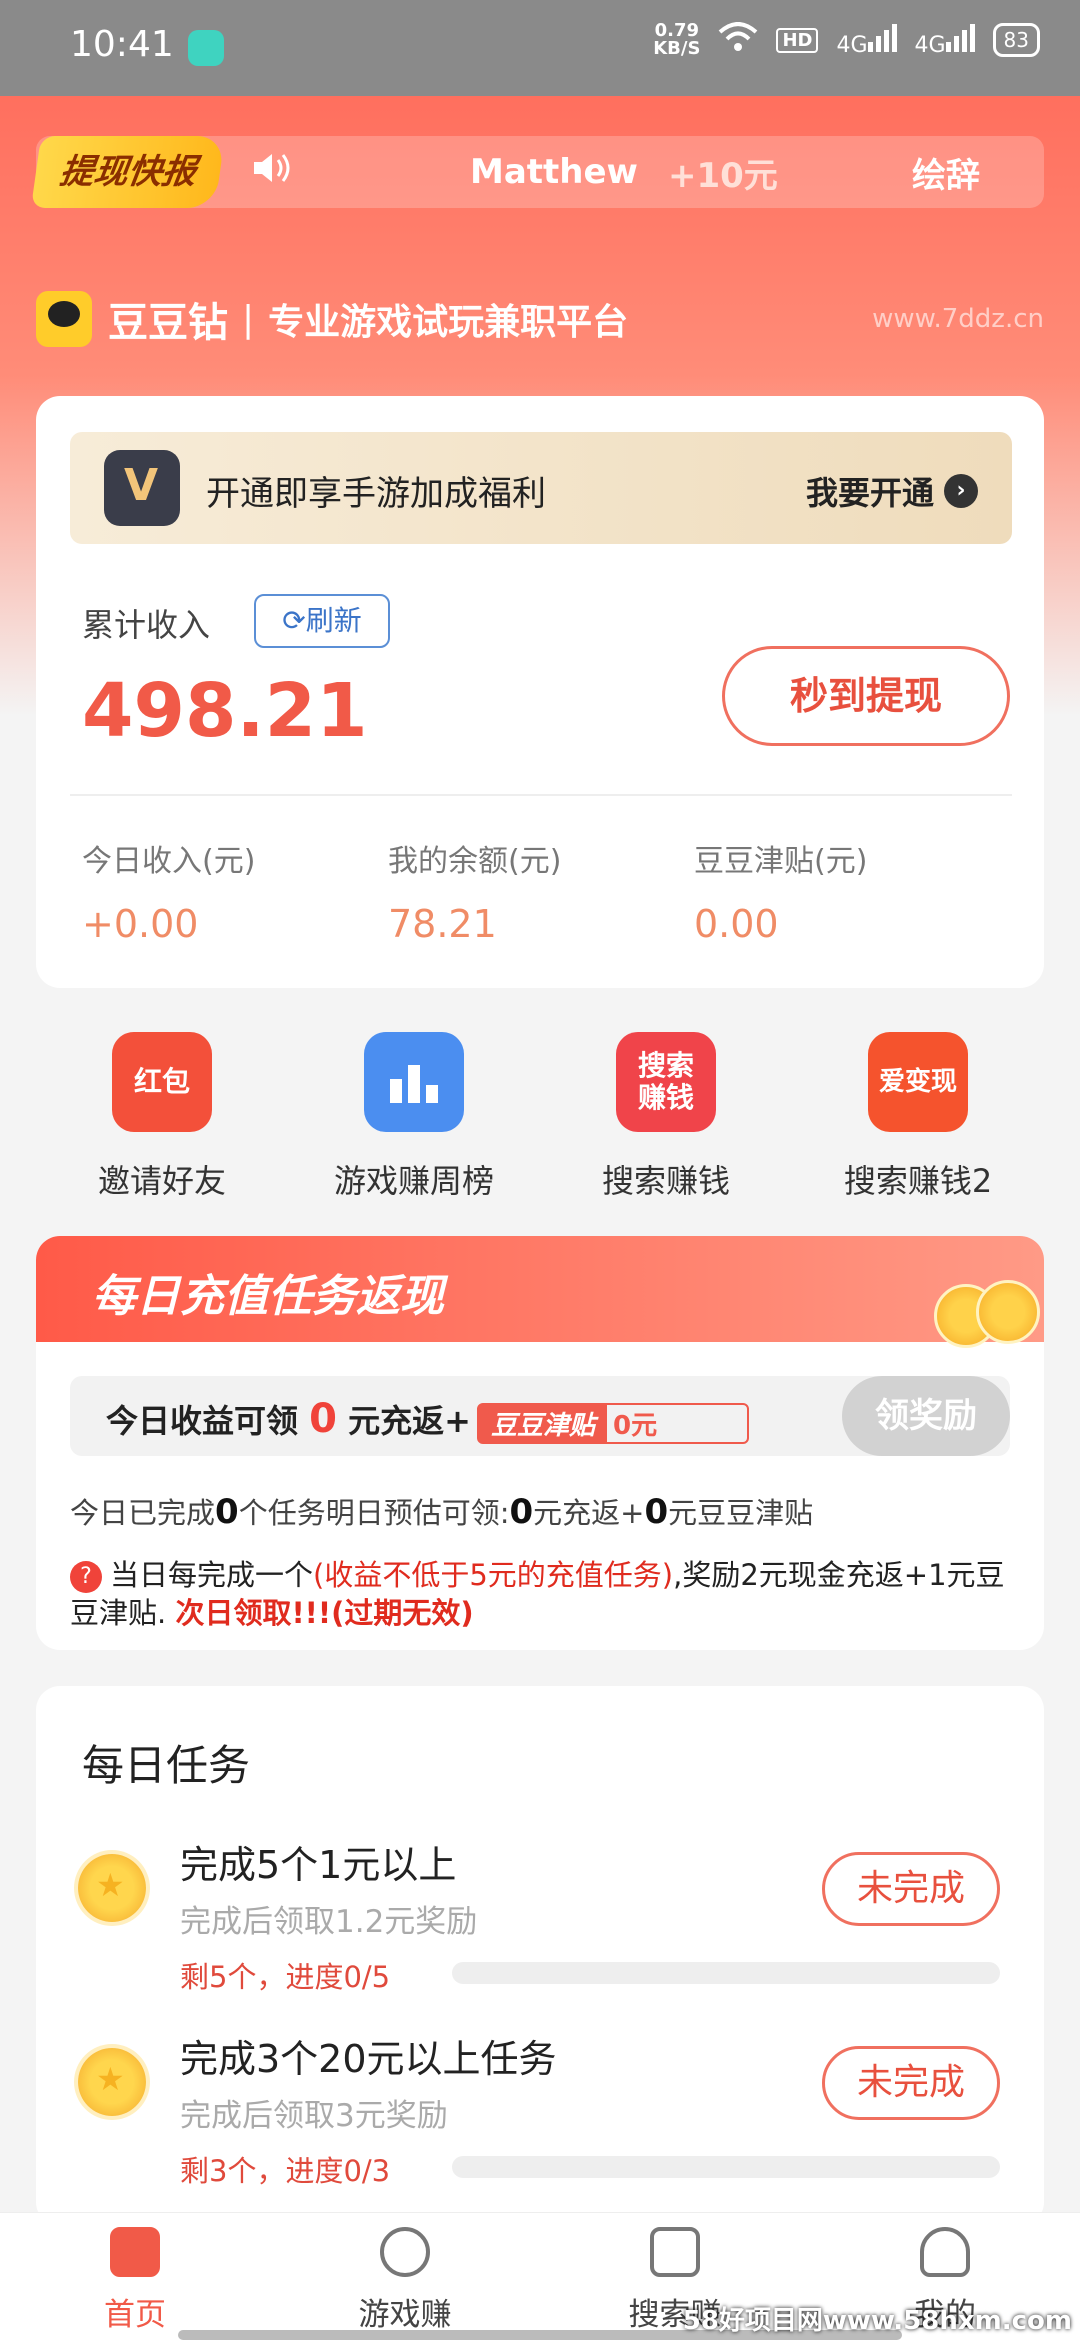 Image resolution: width=1080 pixels, height=2340 pixels. What do you see at coordinates (86, 1577) in the screenshot?
I see `question-icon: ?` at bounding box center [86, 1577].